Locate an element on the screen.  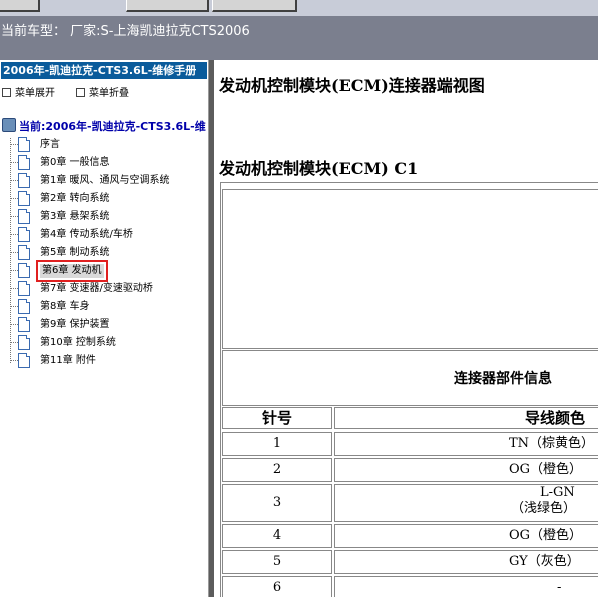
tree-item-label: 第8章 车身 is located at coordinates (65, 306).